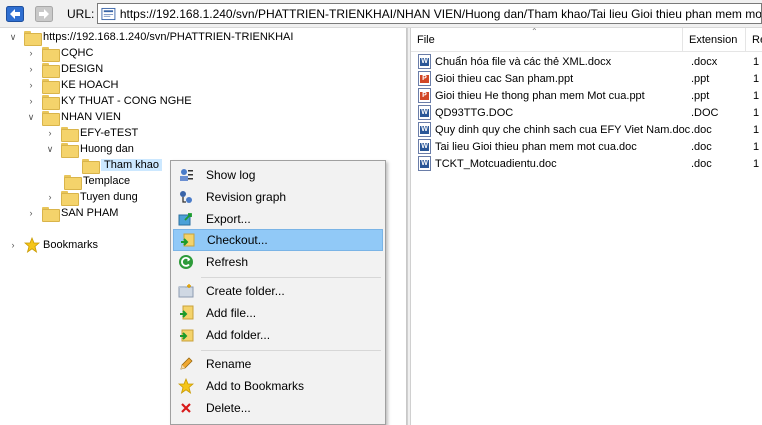 This screenshot has height=425, width=762. What do you see at coordinates (255, 386) in the screenshot?
I see `menu-item-label: Add to Bookmarks` at bounding box center [255, 386].